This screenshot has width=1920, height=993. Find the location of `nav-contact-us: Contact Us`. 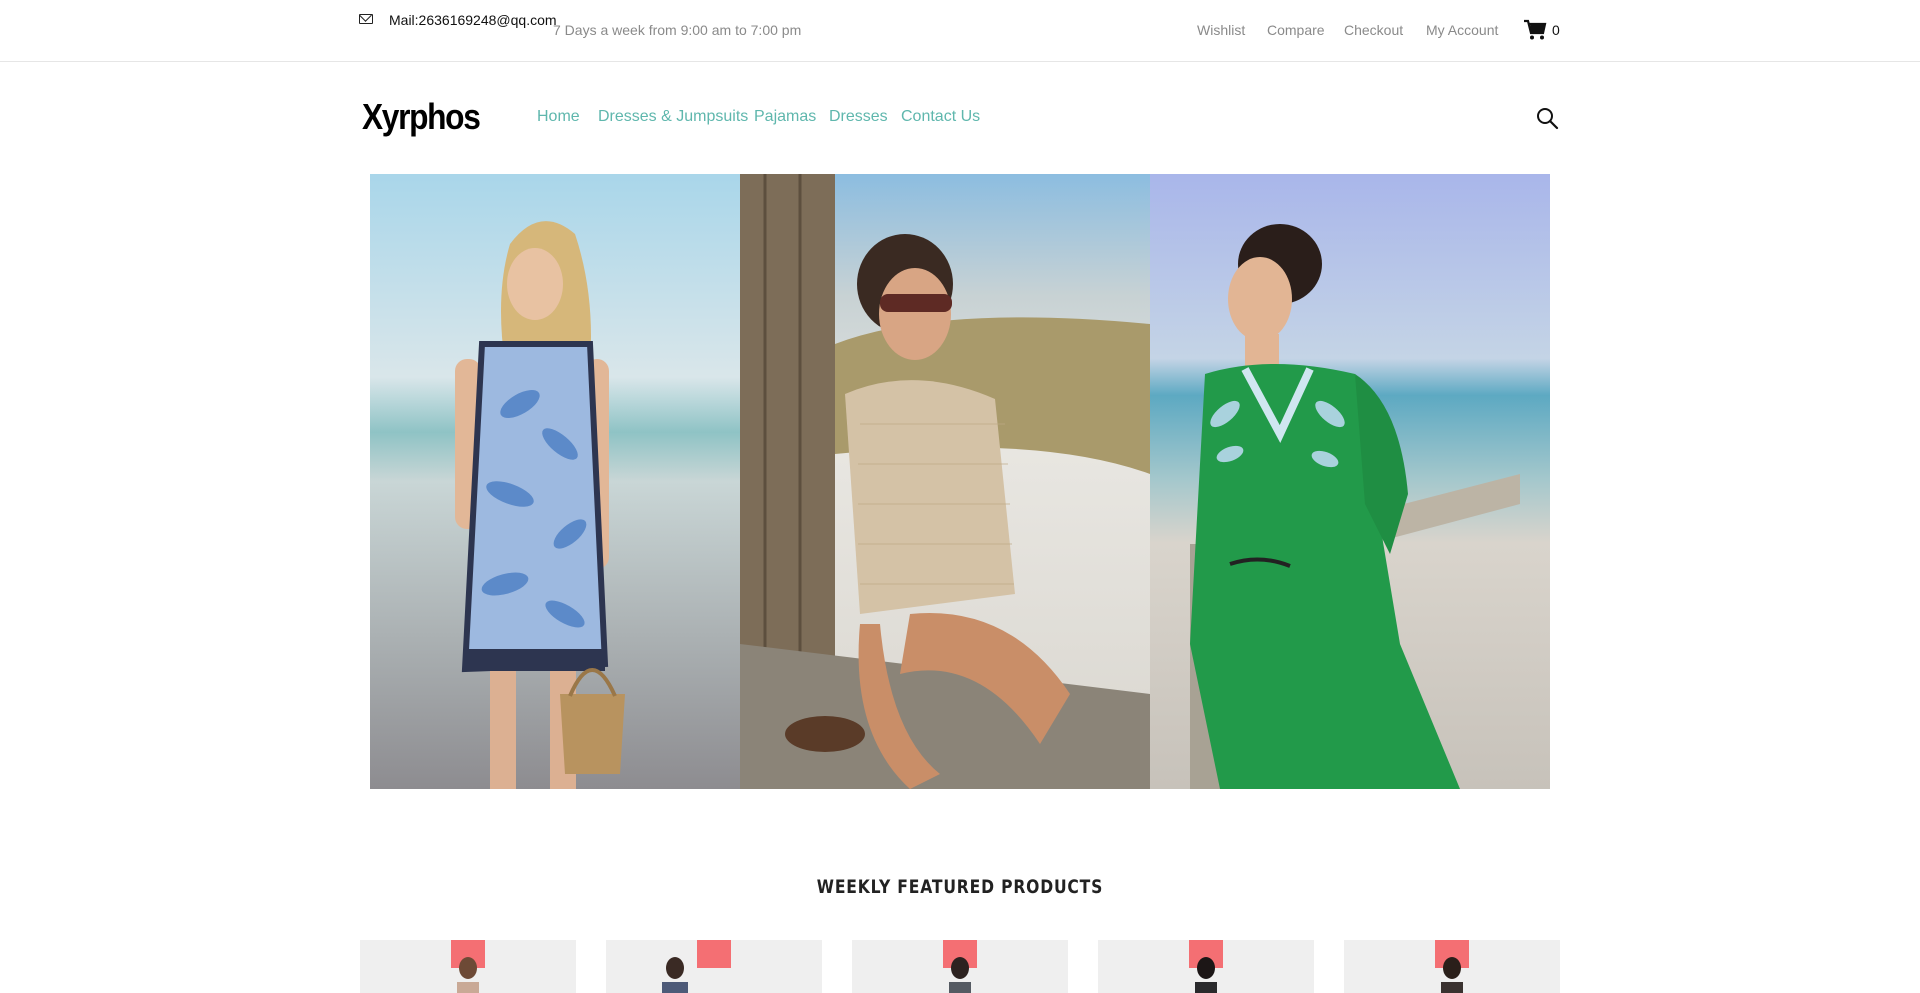

nav-contact-us: Contact Us is located at coordinates (940, 117).